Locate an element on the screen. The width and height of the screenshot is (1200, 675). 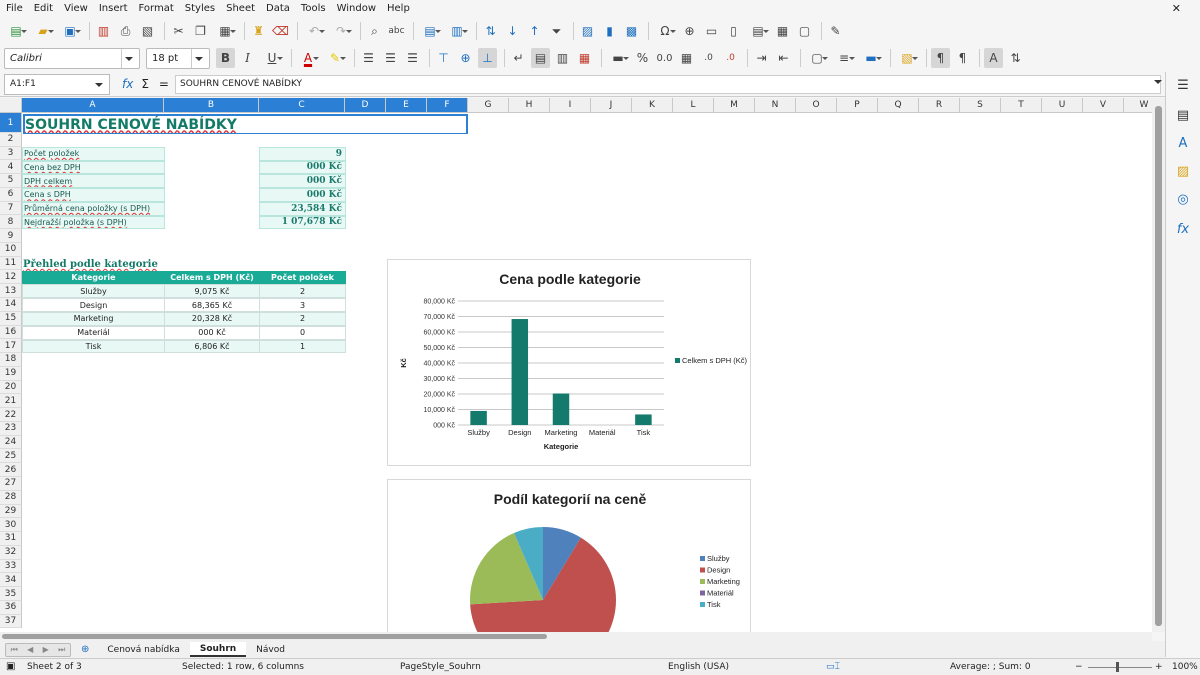
row-header-35: 35 is located at coordinates (11, 594).